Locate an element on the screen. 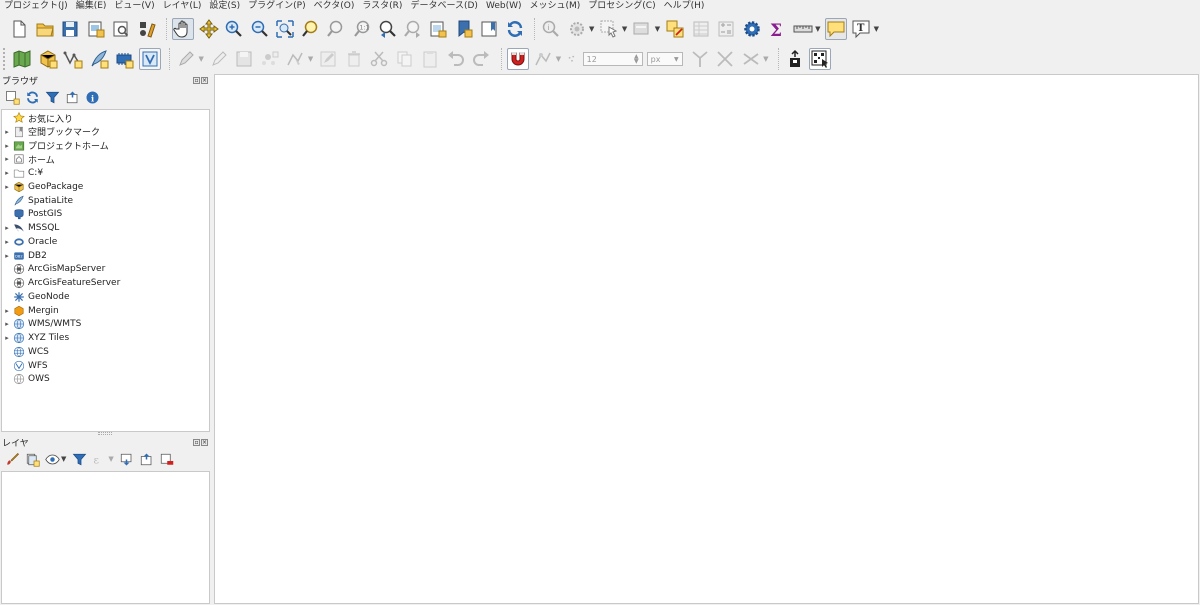 The image size is (1200, 605). zoom-to-layer-button is located at coordinates (336, 29).